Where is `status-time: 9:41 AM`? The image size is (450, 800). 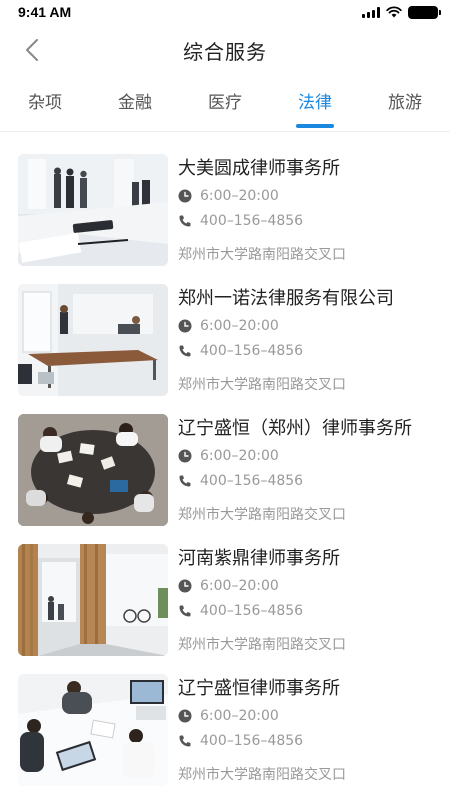
status-time: 9:41 AM is located at coordinates (45, 12).